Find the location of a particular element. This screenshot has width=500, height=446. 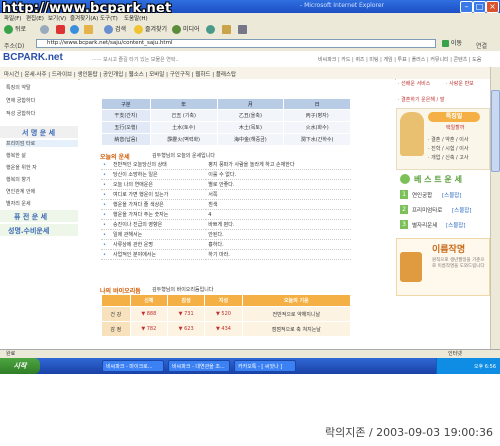

forward-button is located at coordinates (45, 30).